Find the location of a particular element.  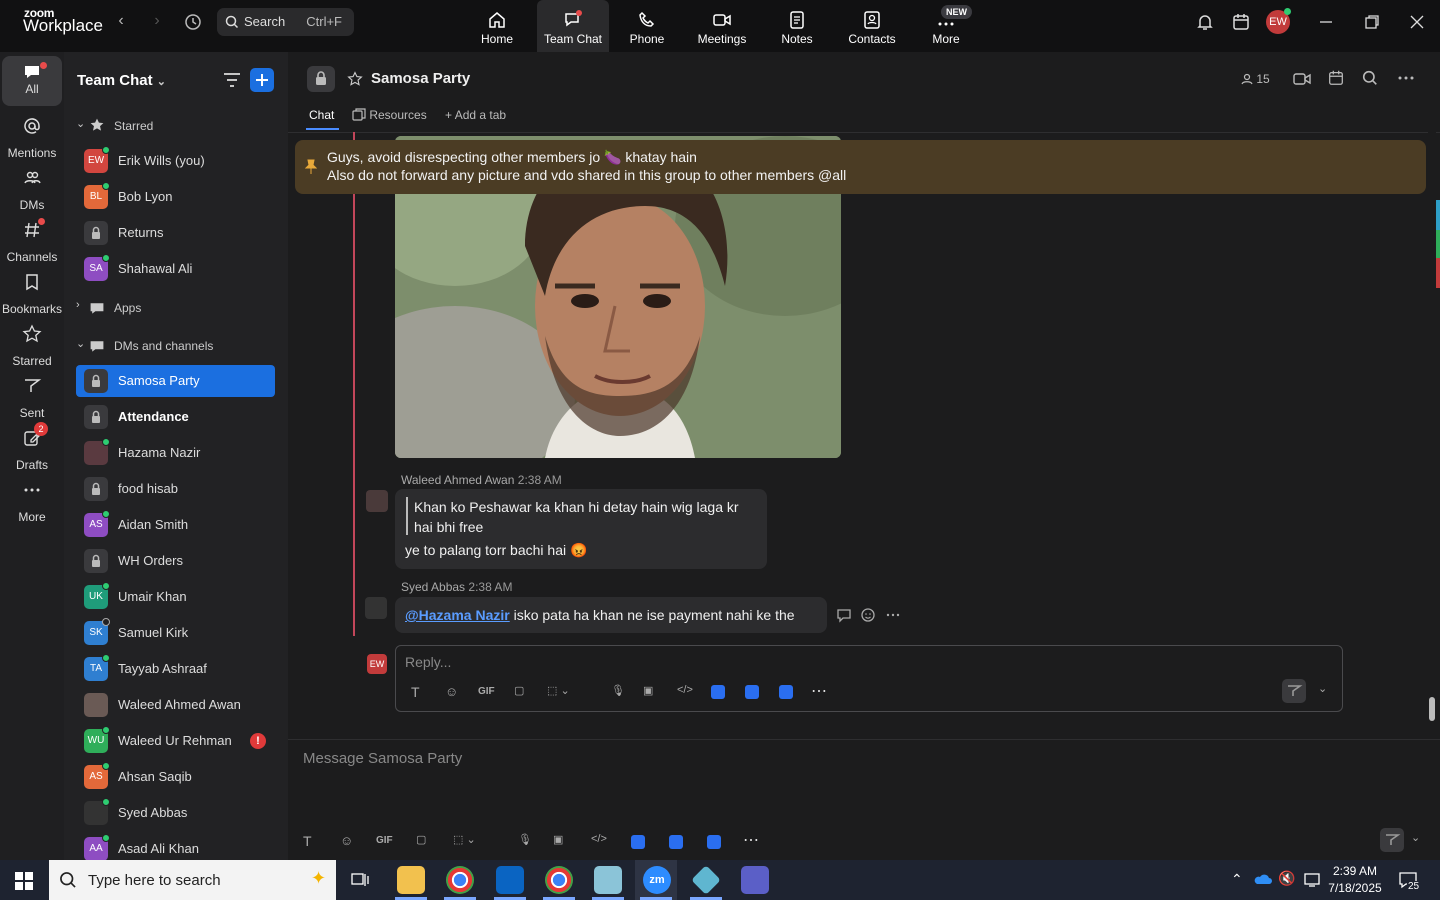

sidebar-item: Returns is located at coordinates (175, 233).